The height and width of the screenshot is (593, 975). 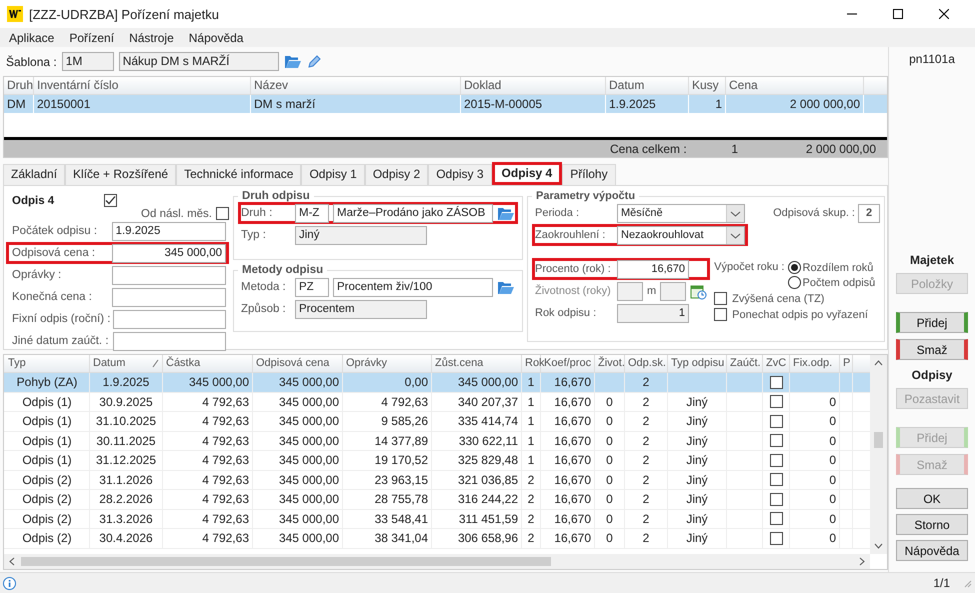 What do you see at coordinates (646, 363) in the screenshot?
I see `column-header: Odp.sk.` at bounding box center [646, 363].